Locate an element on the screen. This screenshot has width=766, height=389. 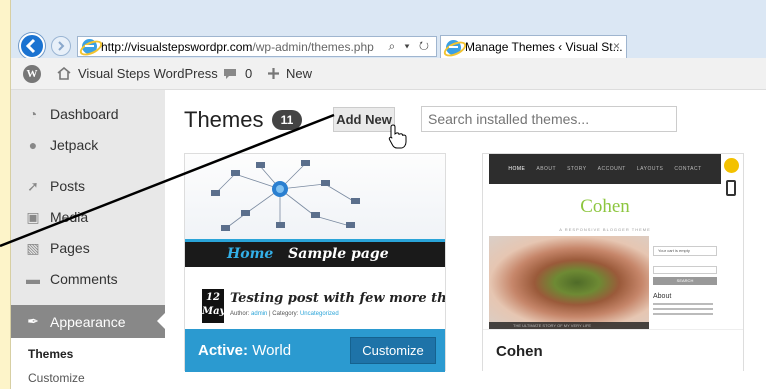
sidebar-item-label: Posts is located at coordinates (68, 186).